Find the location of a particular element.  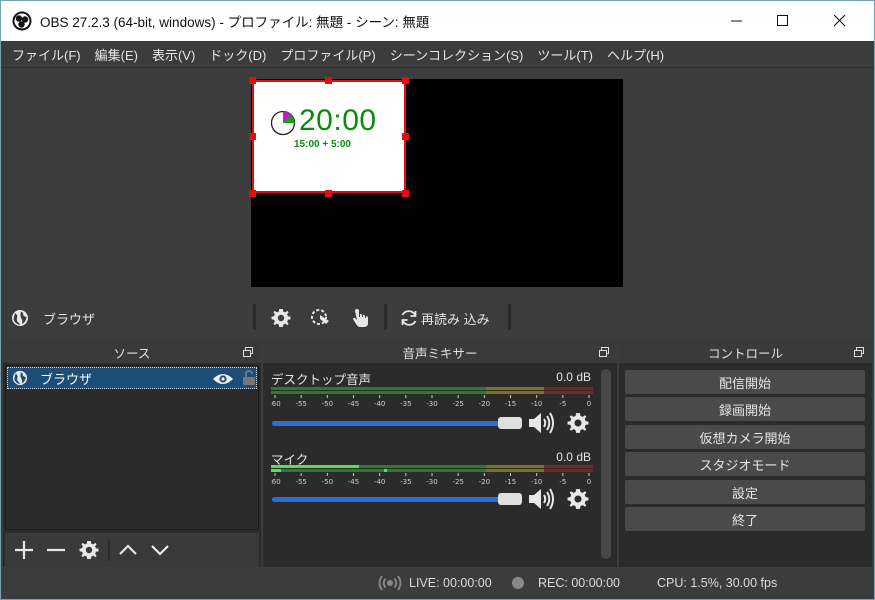

start-streaming-button: 配信開始 is located at coordinates (745, 382).